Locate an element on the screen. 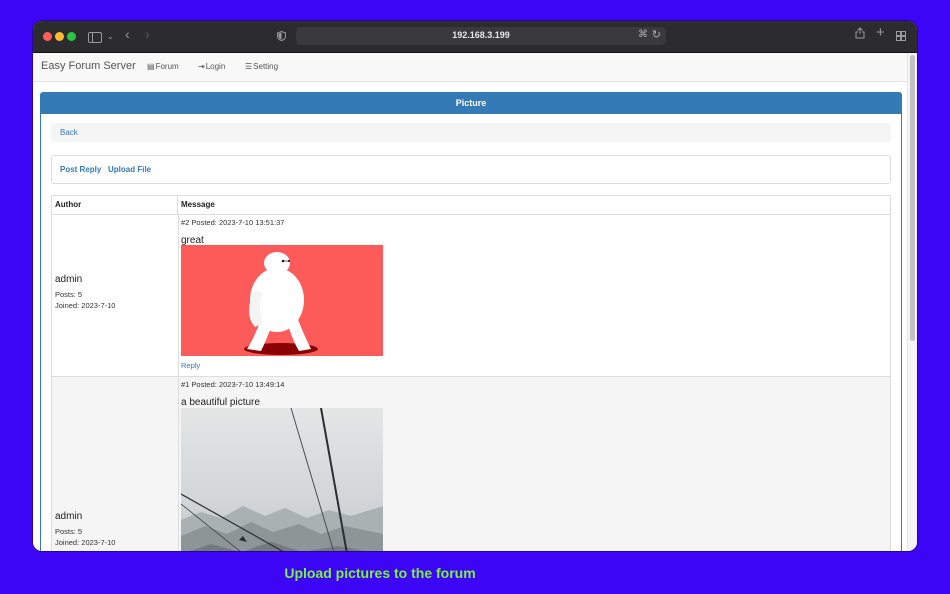 This screenshot has width=950, height=594. login-icon: ⇥ is located at coordinates (201, 66).